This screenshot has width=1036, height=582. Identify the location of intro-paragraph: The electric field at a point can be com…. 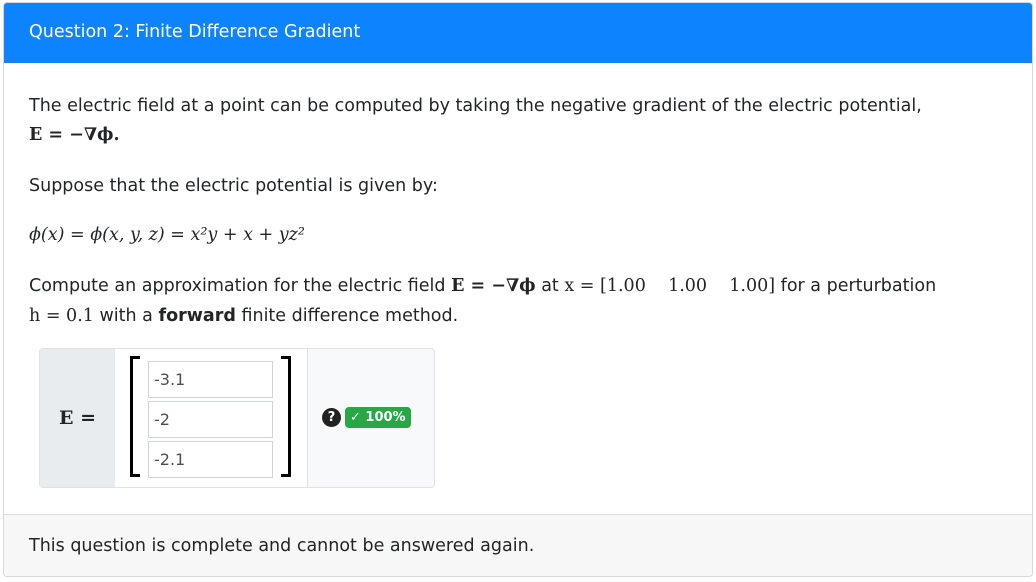
(475, 106).